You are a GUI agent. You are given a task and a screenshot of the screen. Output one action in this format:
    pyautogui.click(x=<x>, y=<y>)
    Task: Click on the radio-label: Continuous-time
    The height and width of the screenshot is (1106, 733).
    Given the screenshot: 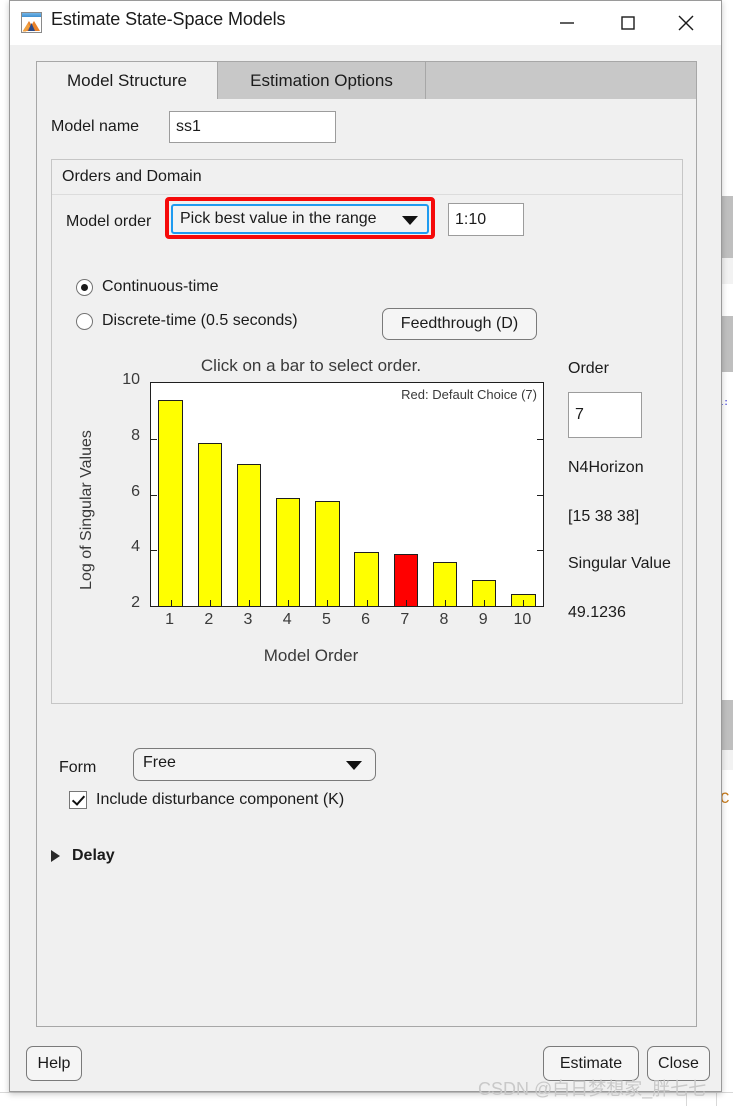 What is the action you would take?
    pyautogui.click(x=160, y=286)
    